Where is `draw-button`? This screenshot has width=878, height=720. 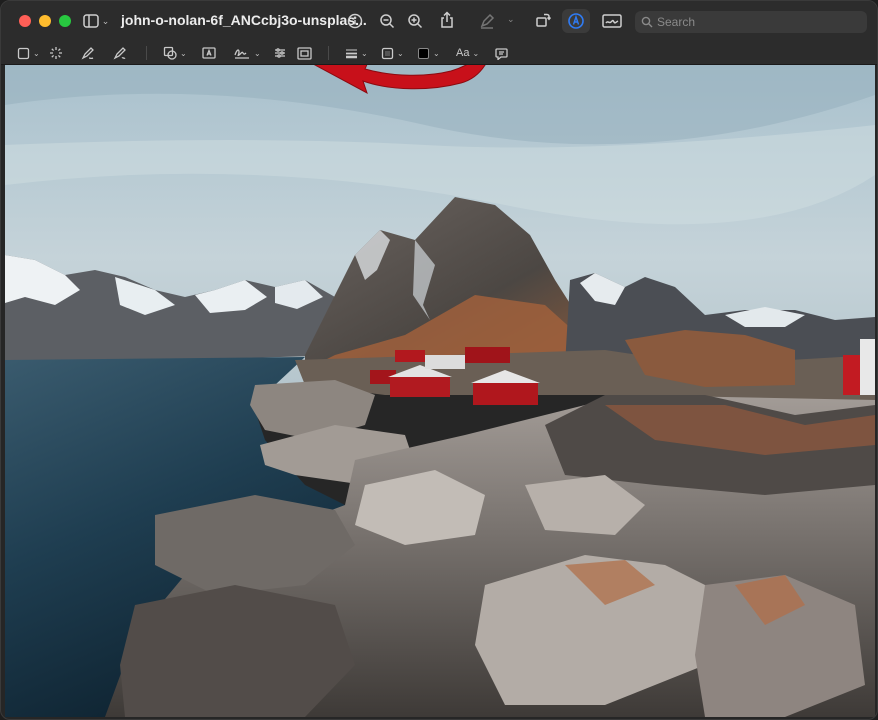
draw-button is located at coordinates (120, 53).